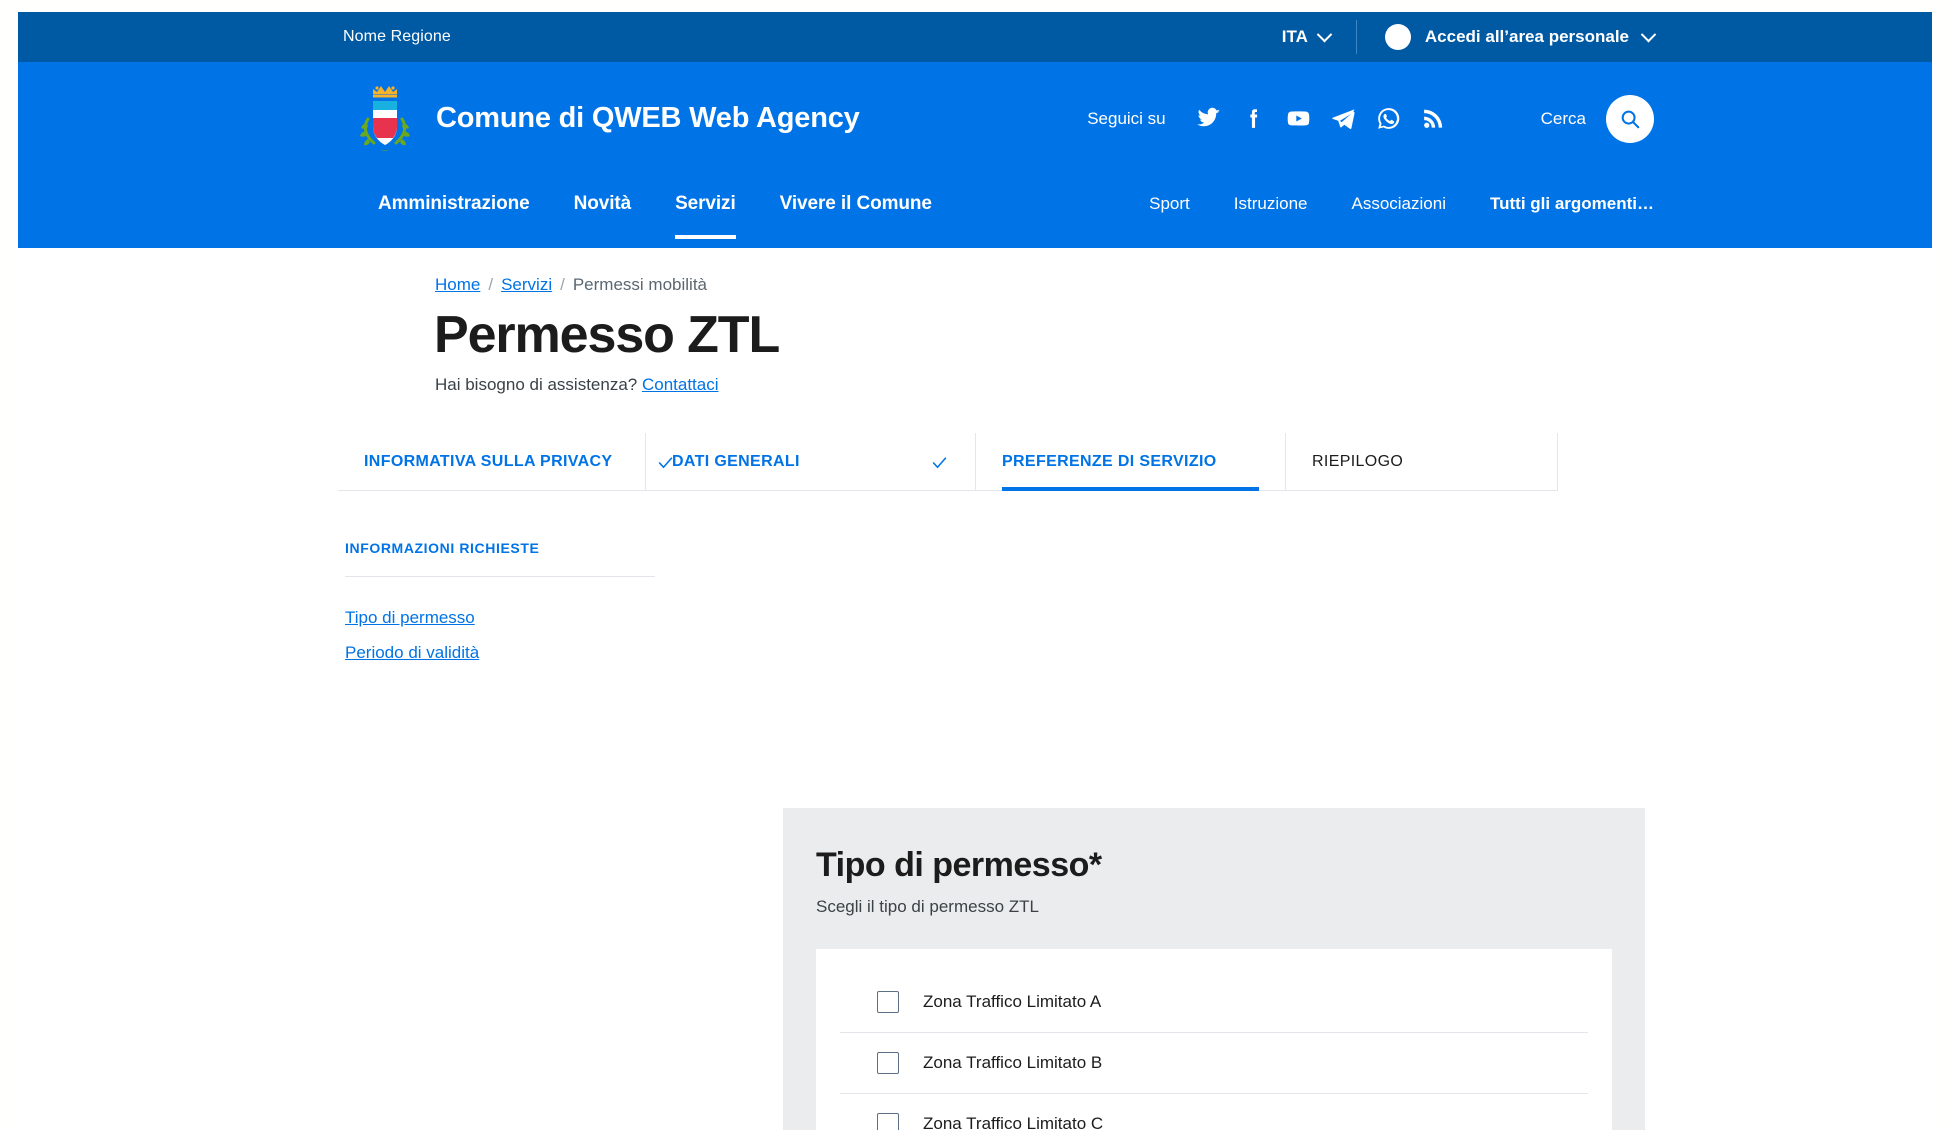  What do you see at coordinates (500, 558) in the screenshot?
I see `sidebar-title: INFORMAZIONI RICHIESTE` at bounding box center [500, 558].